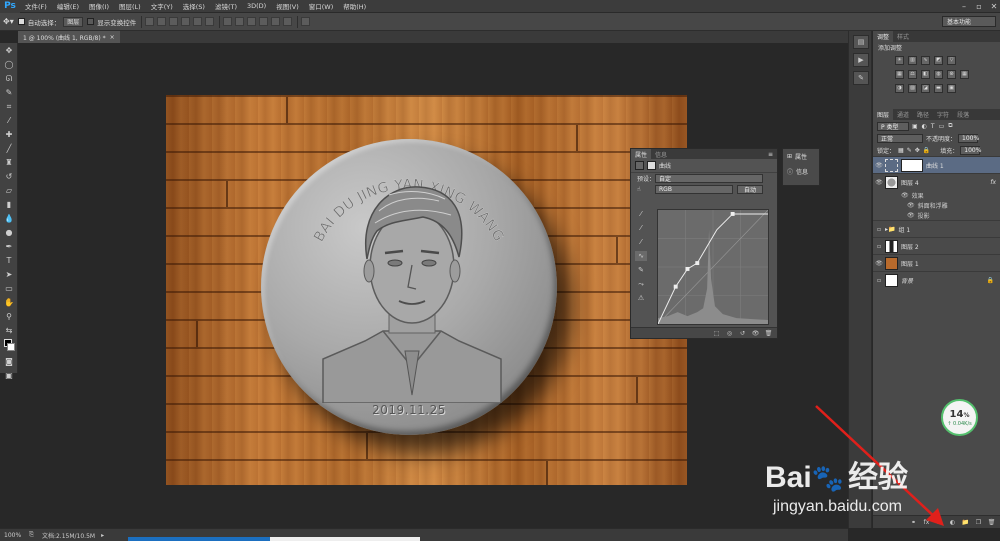 The width and height of the screenshot is (1000, 541). I want to click on menu-view: 视图(V), so click(287, 6).